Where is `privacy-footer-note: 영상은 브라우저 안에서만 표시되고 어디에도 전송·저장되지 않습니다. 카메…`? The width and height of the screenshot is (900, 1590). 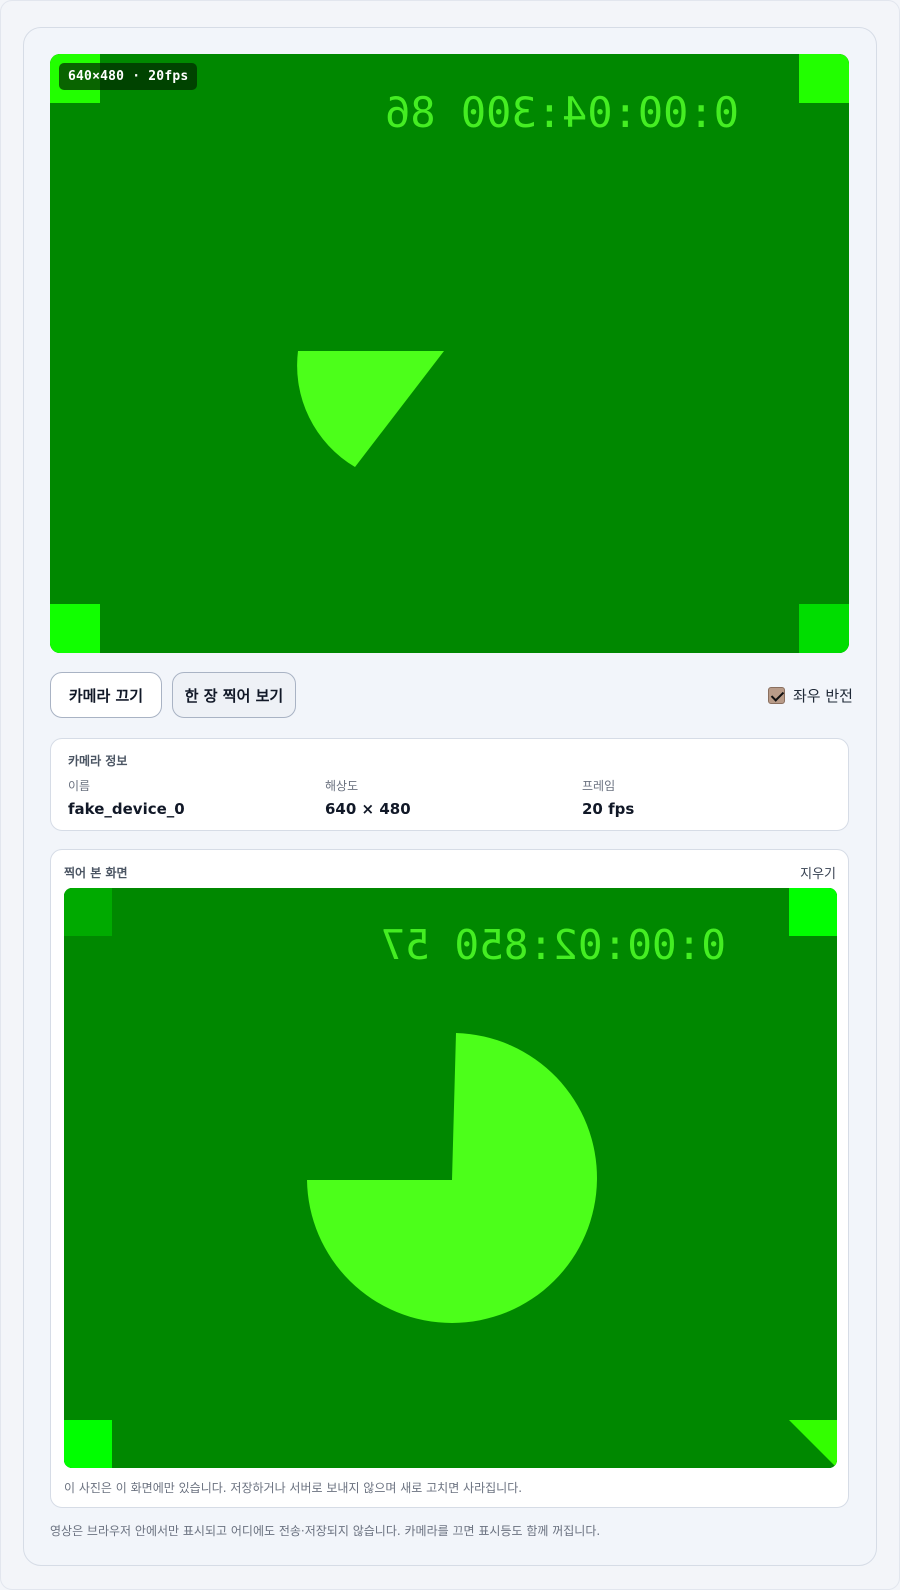
privacy-footer-note: 영상은 브라우저 안에서만 표시되고 어디에도 전송·저장되지 않습니다. 카메… is located at coordinates (325, 1531).